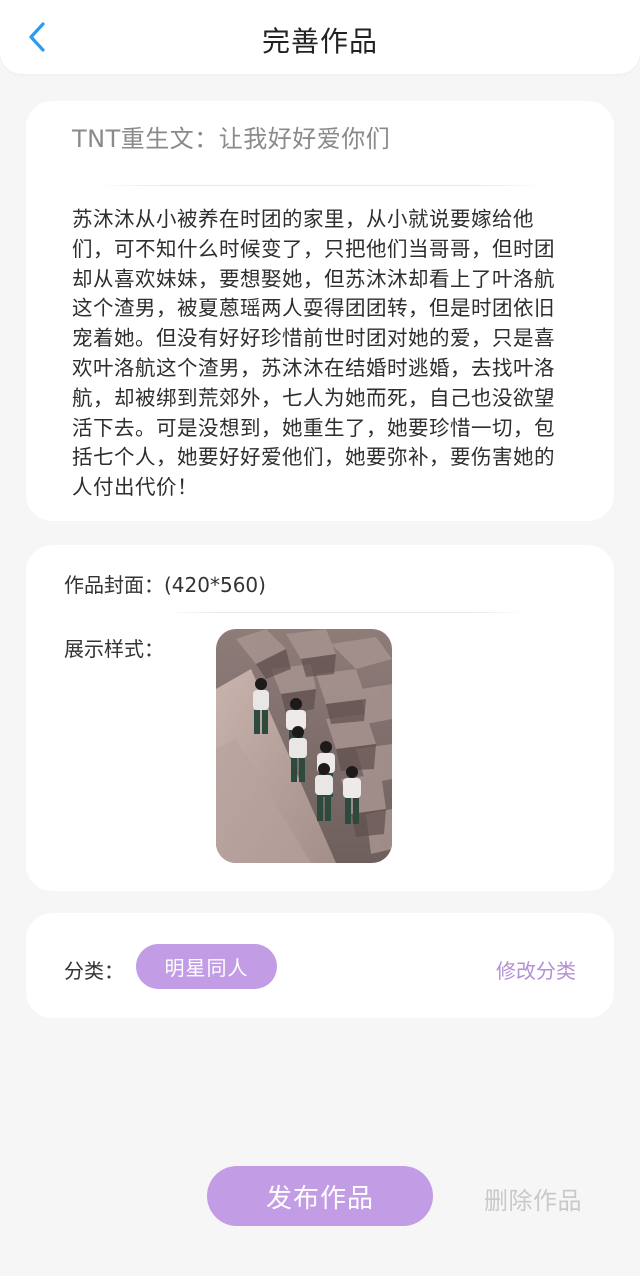 This screenshot has height=1276, width=640. I want to click on publish-button: 发布作品, so click(320, 1196).